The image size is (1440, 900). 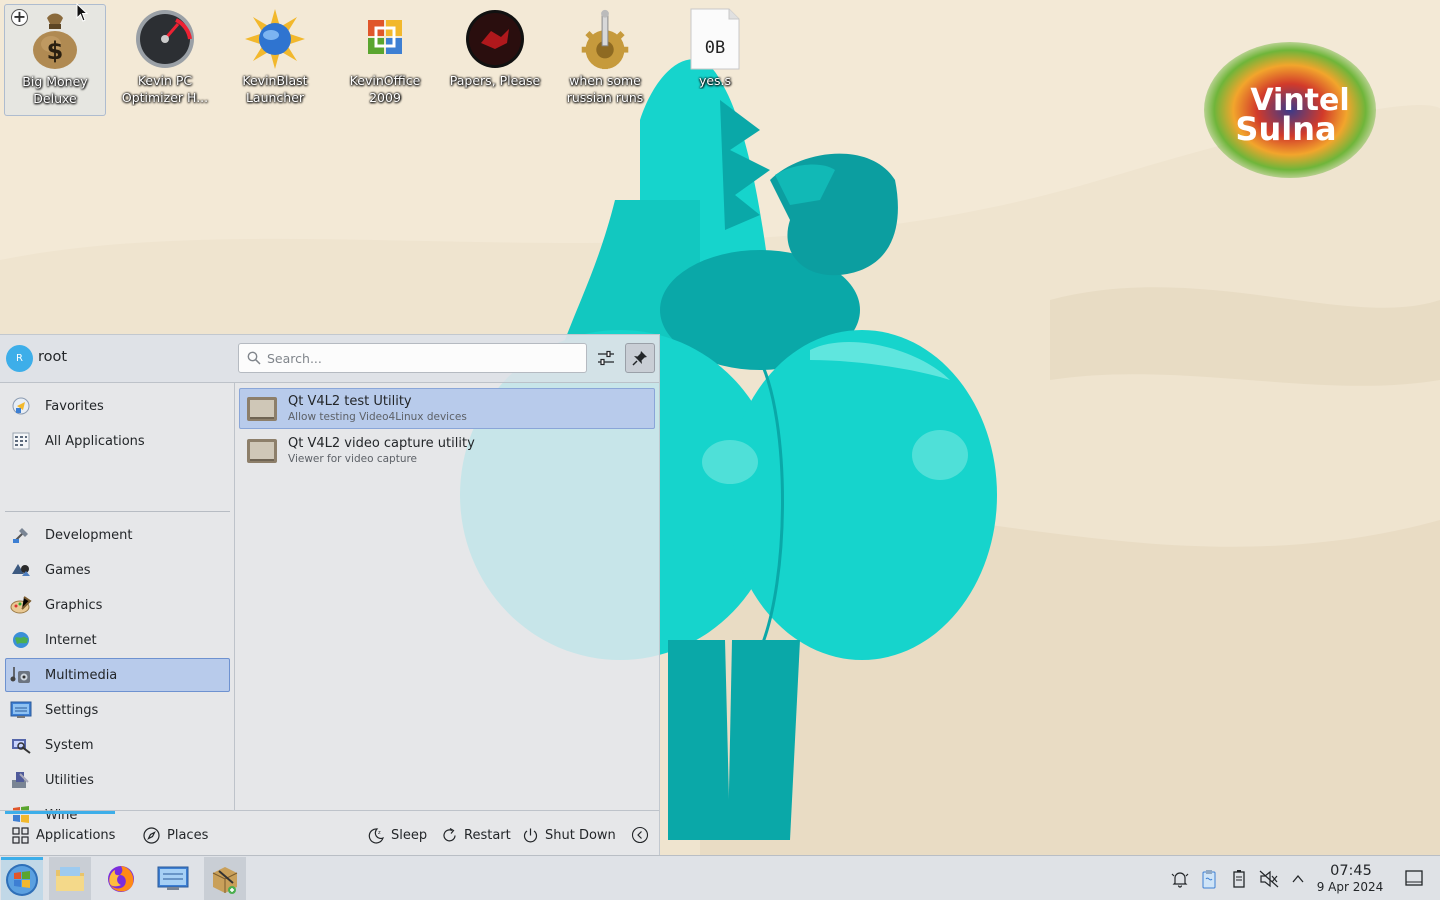 I want to click on category-label: Internet, so click(x=71, y=640).